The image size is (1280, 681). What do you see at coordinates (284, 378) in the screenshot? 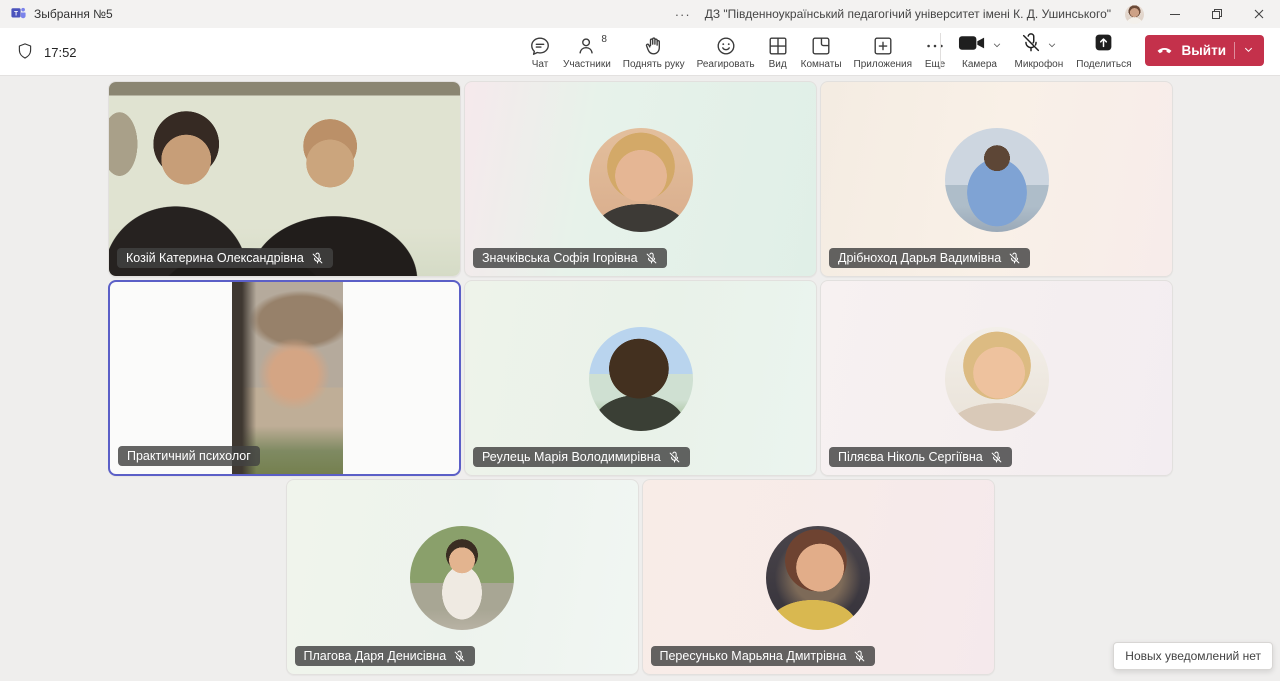
I see `participant-tile: Практичний психолог` at bounding box center [284, 378].